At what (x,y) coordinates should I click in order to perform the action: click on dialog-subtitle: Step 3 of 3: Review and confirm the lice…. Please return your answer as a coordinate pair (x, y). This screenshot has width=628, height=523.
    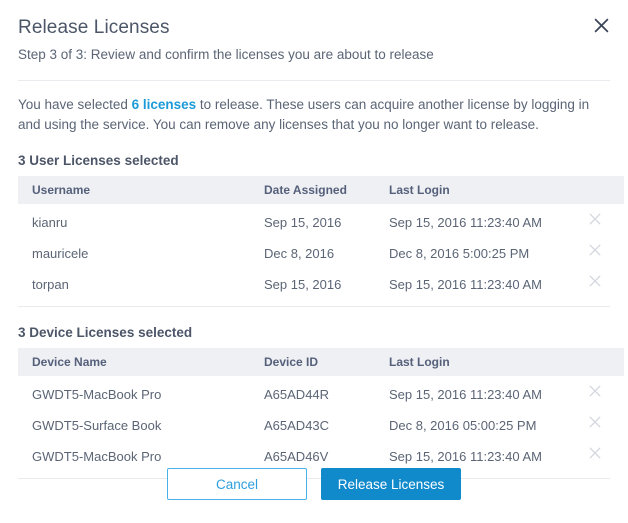
    Looking at the image, I should click on (226, 54).